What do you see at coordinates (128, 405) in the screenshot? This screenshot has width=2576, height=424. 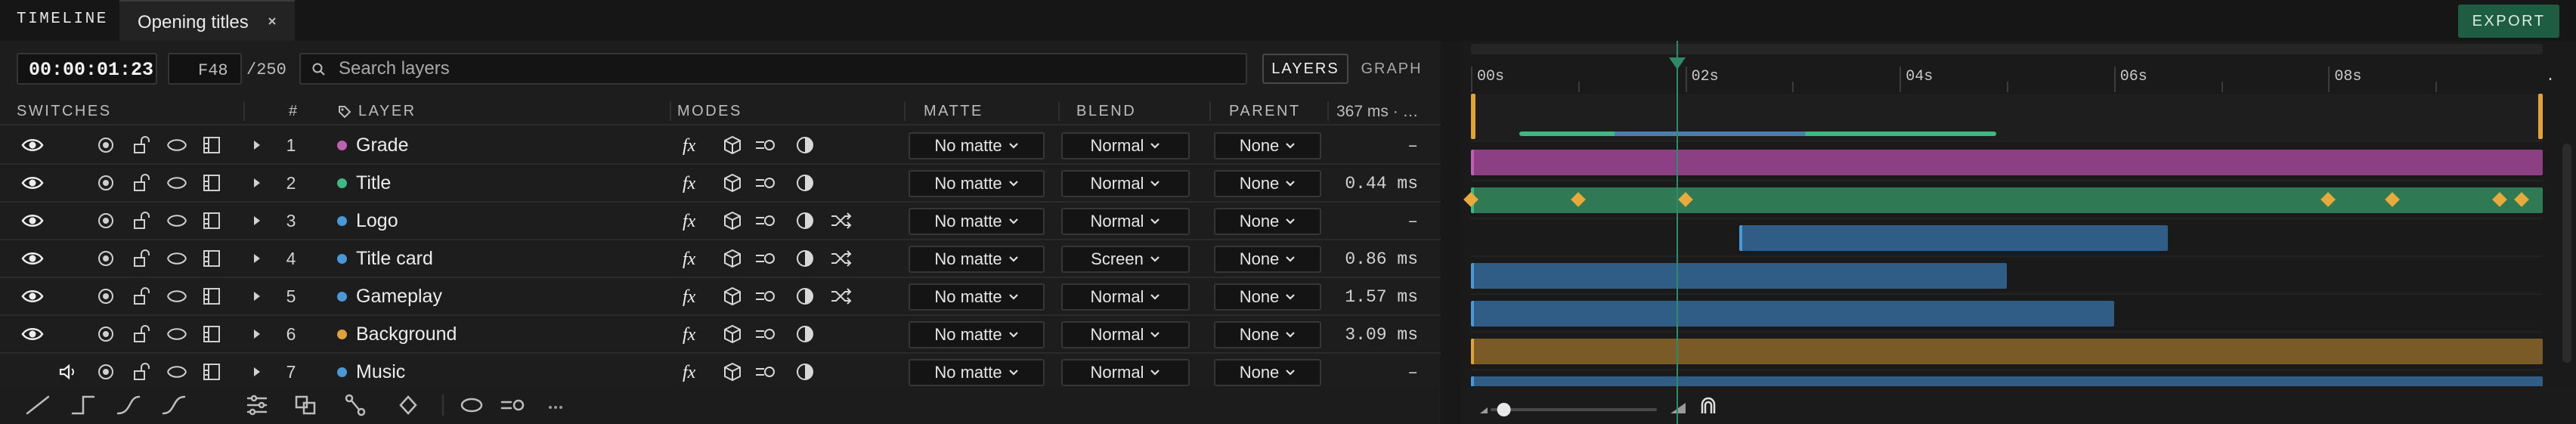 I see `ease-in-icon` at bounding box center [128, 405].